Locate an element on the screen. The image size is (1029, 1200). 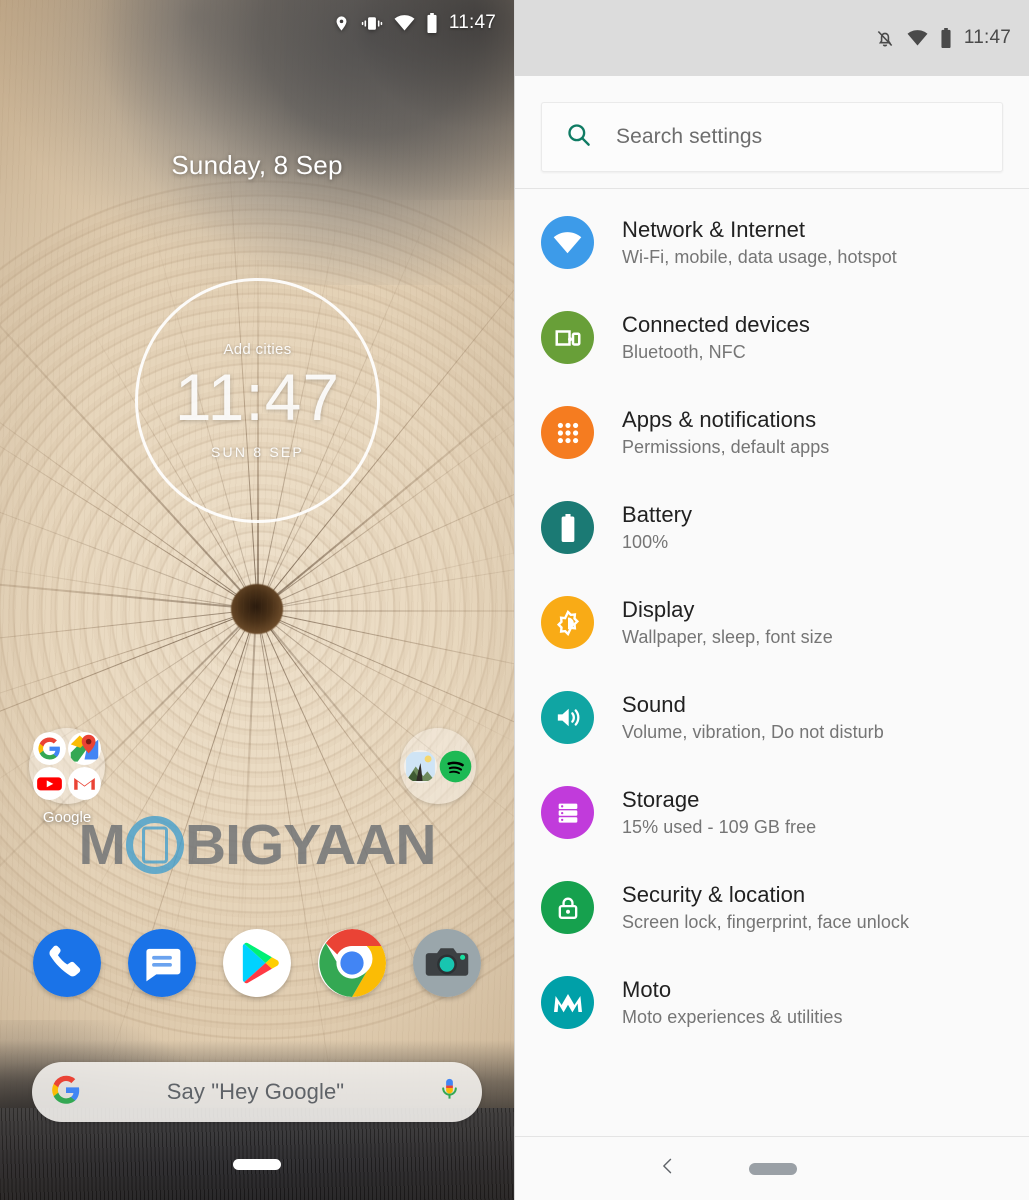
google-search-bar: Say "Hey Google" is located at coordinates (257, 1092).